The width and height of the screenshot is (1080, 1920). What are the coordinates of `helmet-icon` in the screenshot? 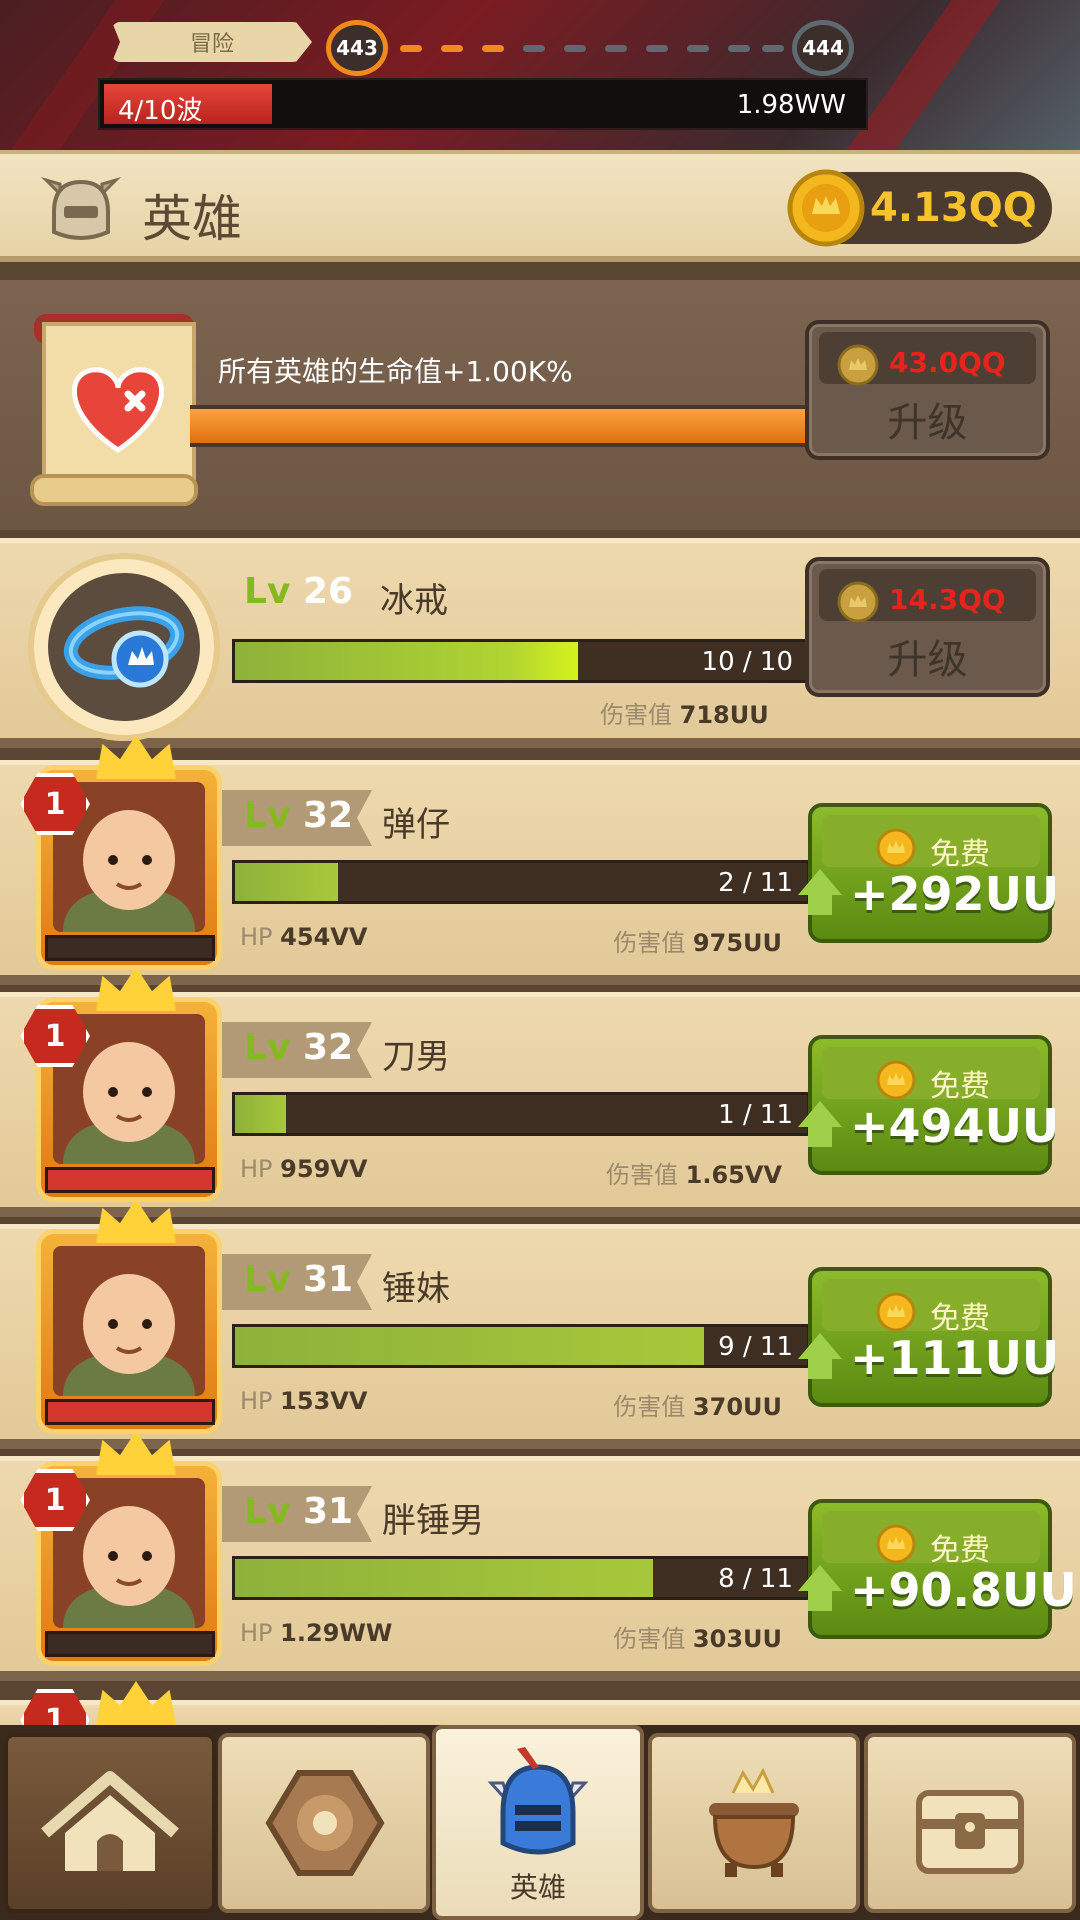 It's located at (81, 208).